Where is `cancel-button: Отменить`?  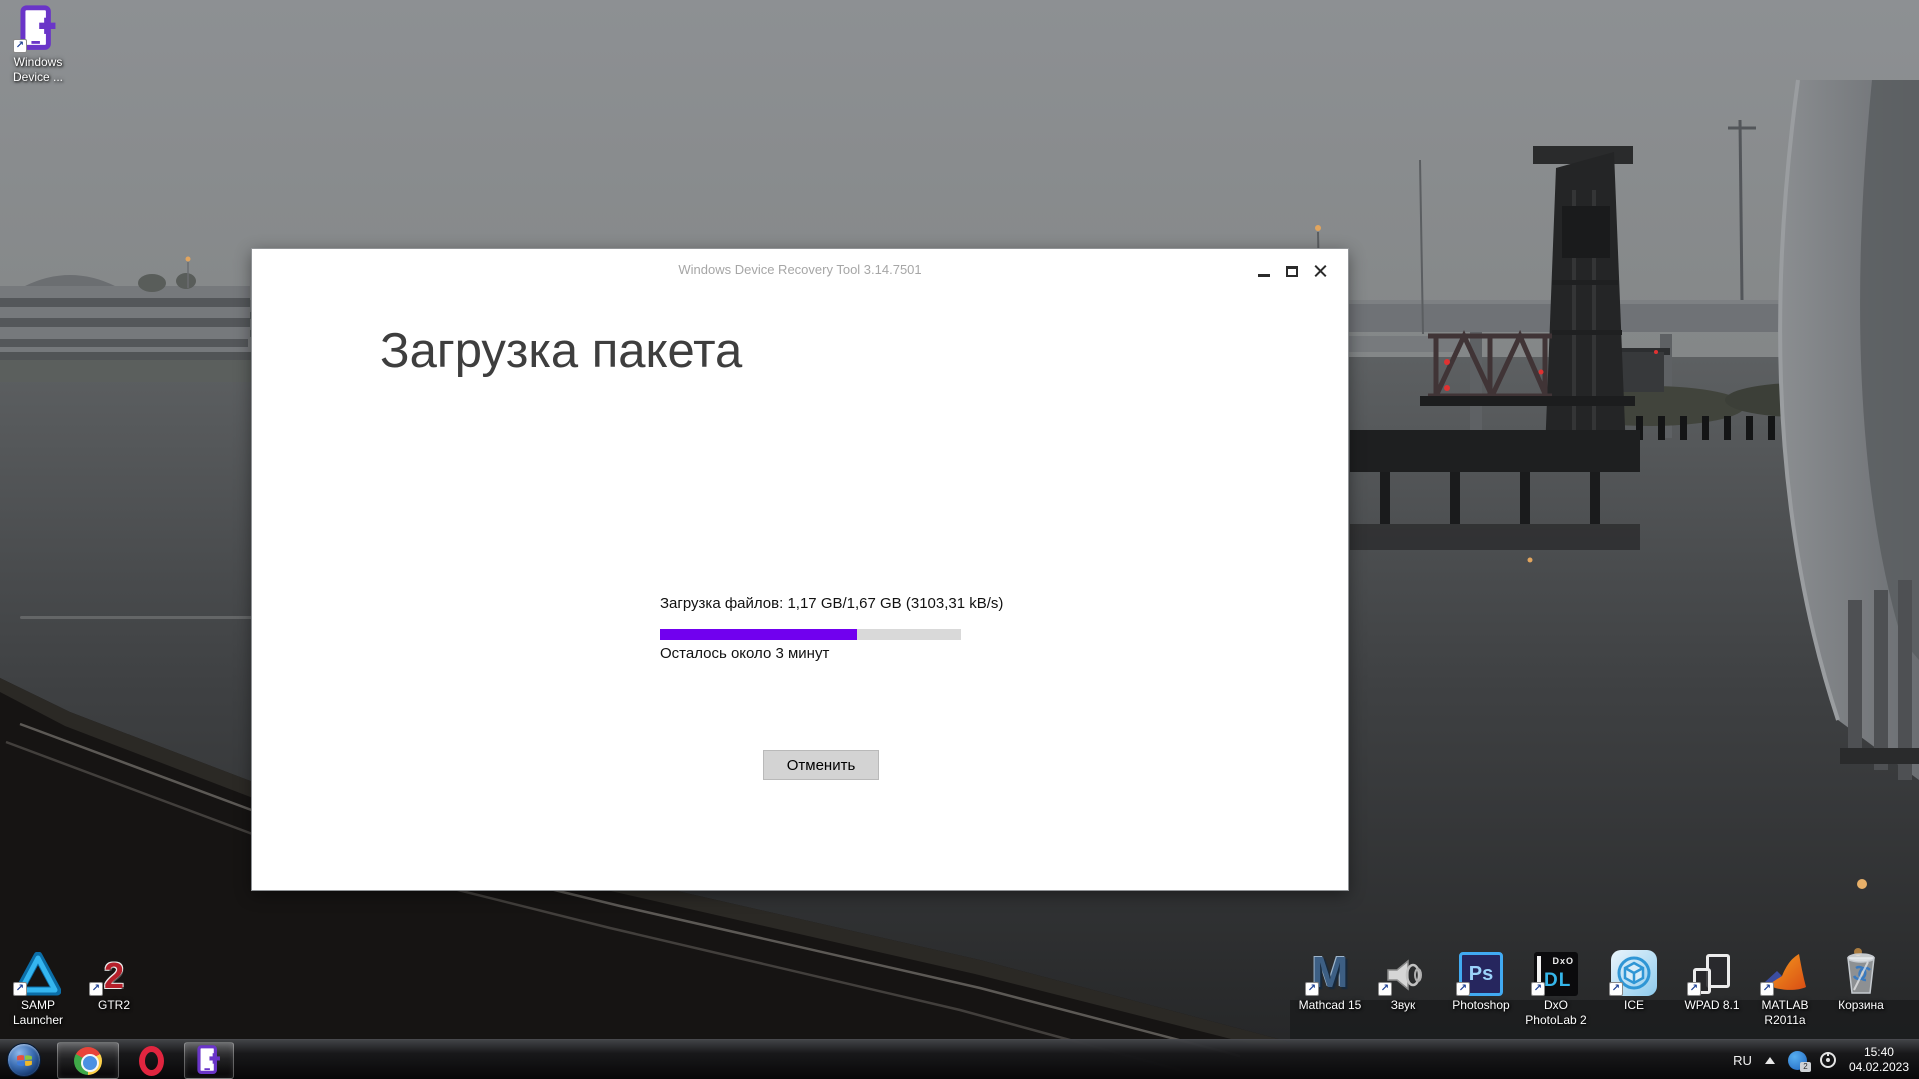 cancel-button: Отменить is located at coordinates (821, 765).